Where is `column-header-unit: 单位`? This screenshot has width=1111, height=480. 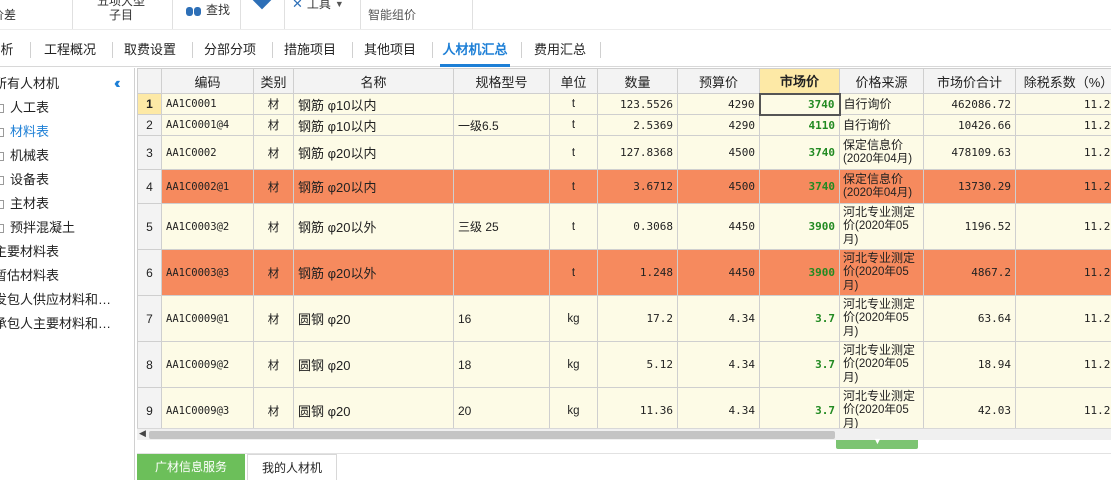 column-header-unit: 单位 is located at coordinates (573, 81).